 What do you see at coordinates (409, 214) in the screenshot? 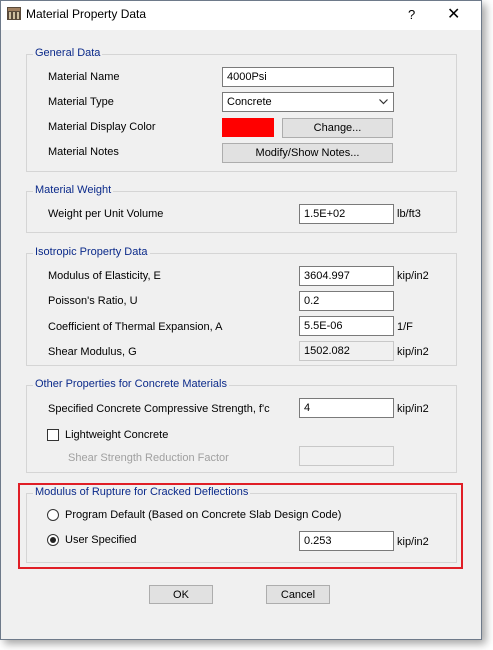
I see `weight-unit: lb/ft3` at bounding box center [409, 214].